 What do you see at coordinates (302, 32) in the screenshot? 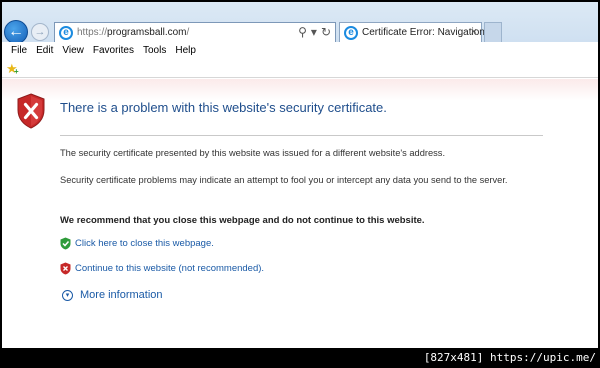
I see `search-icon: ⚲` at bounding box center [302, 32].